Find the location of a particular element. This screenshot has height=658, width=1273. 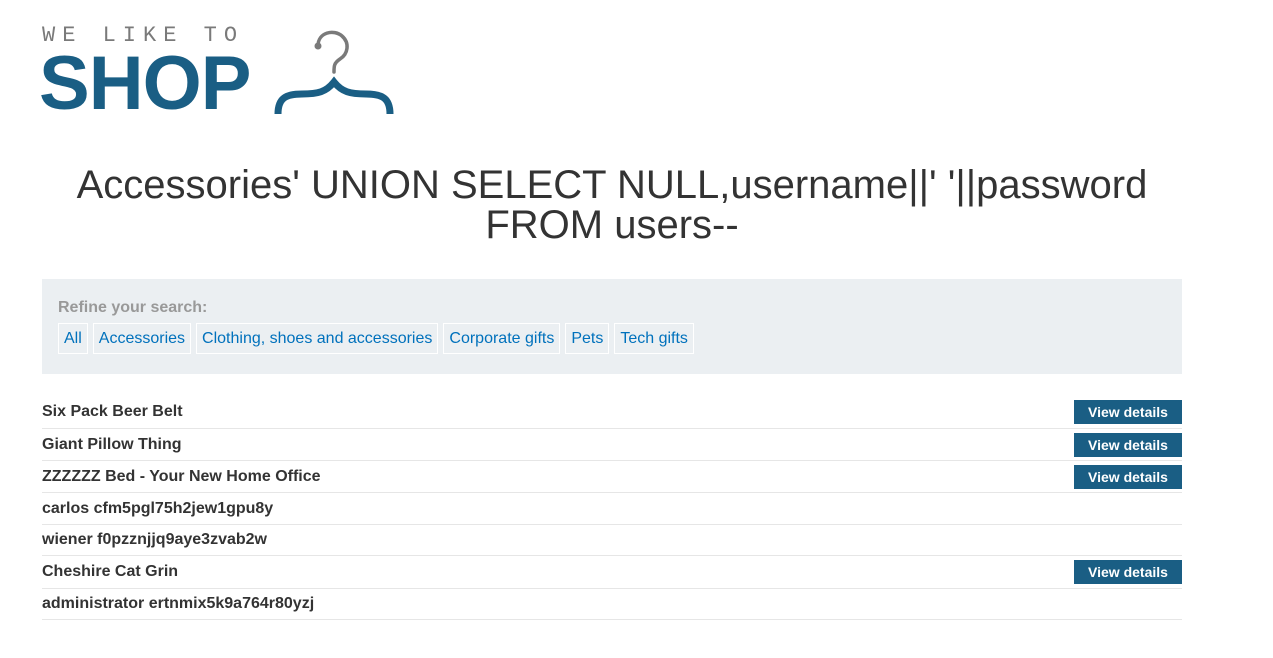

table-row: carlos cfm5pgl75h2jew1gpu8y is located at coordinates (612, 509).